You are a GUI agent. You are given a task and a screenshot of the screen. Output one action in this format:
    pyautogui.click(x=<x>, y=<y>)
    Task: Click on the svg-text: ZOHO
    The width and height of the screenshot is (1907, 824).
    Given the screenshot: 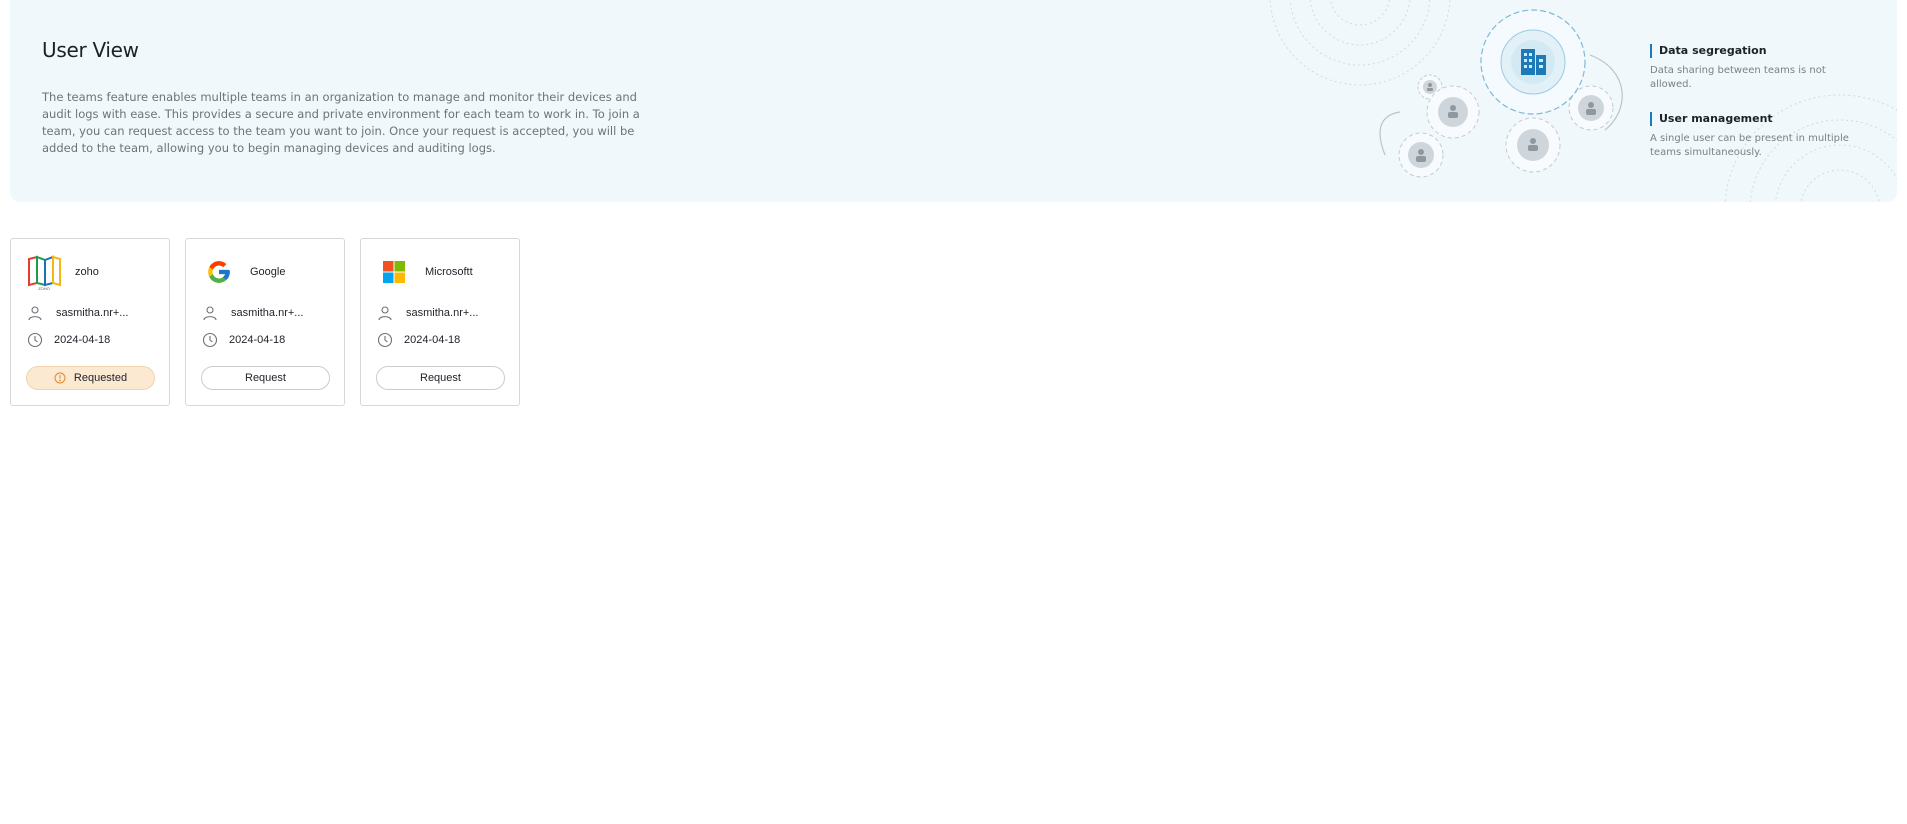 What is the action you would take?
    pyautogui.click(x=44, y=288)
    